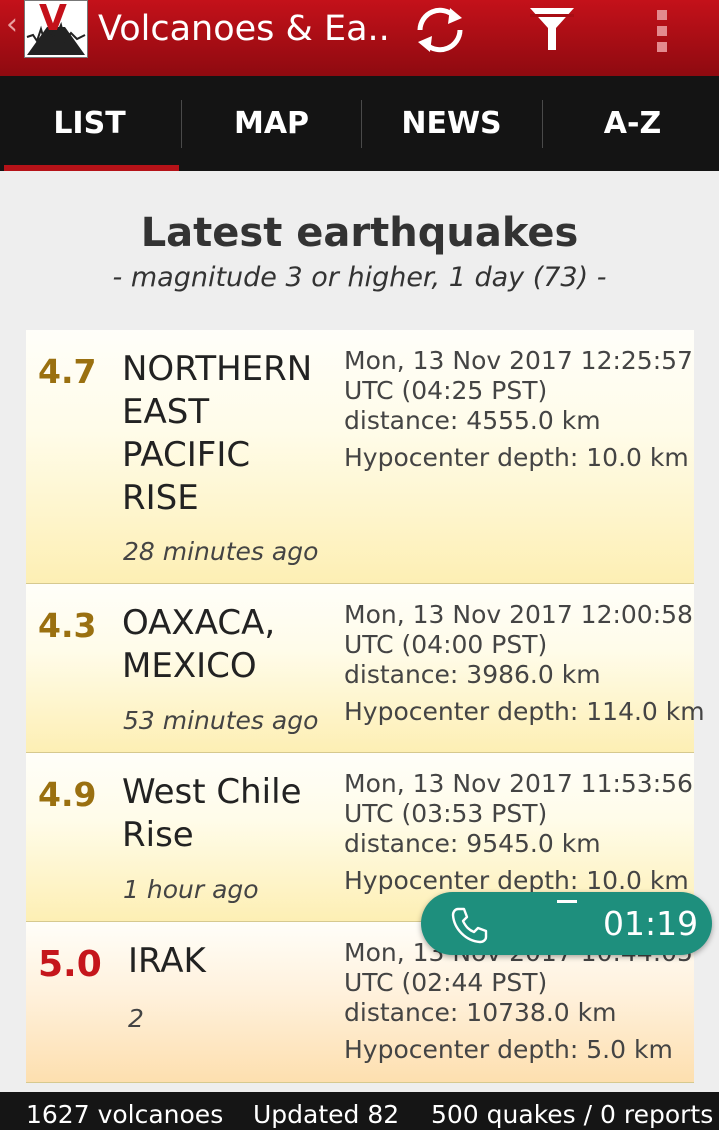 The width and height of the screenshot is (719, 1130). Describe the element at coordinates (212, 792) in the screenshot. I see `place-line: West Chile` at that location.